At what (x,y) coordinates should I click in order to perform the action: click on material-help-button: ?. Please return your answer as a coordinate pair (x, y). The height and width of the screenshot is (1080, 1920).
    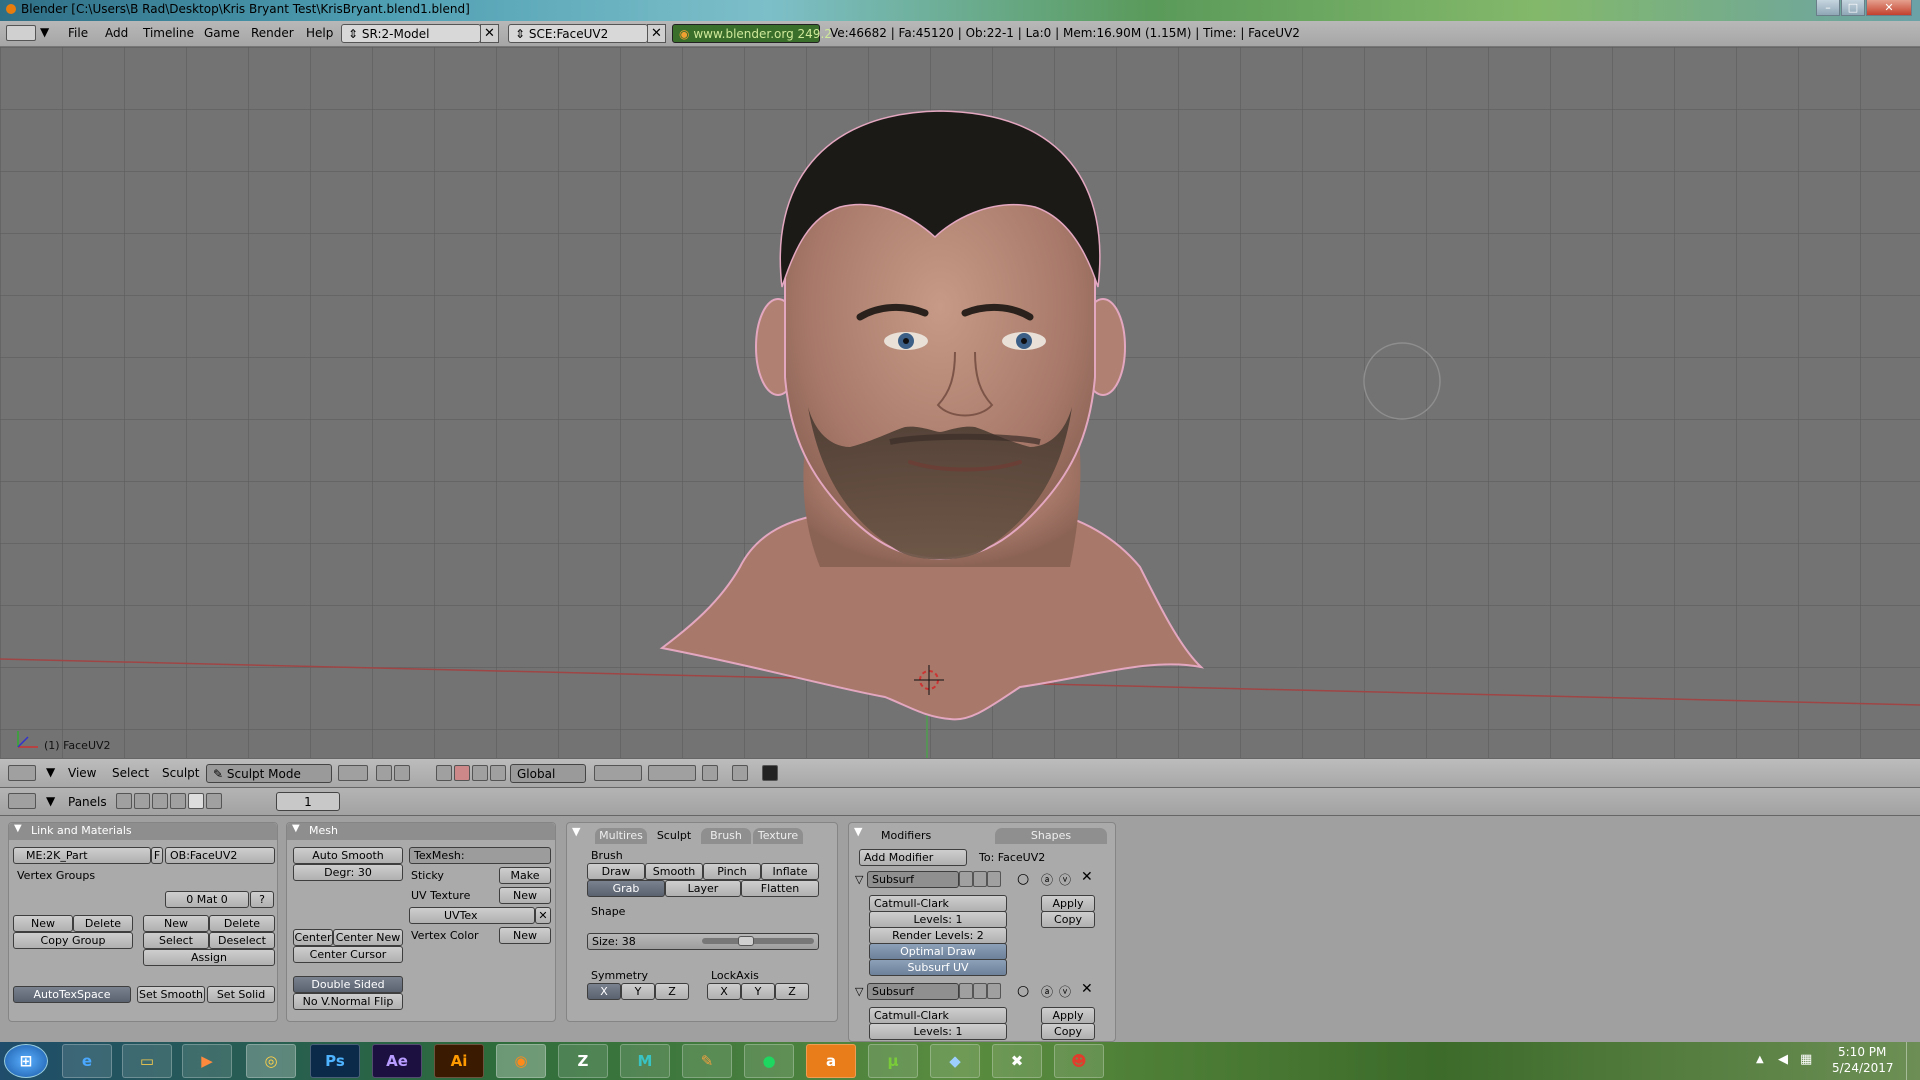
    Looking at the image, I should click on (262, 899).